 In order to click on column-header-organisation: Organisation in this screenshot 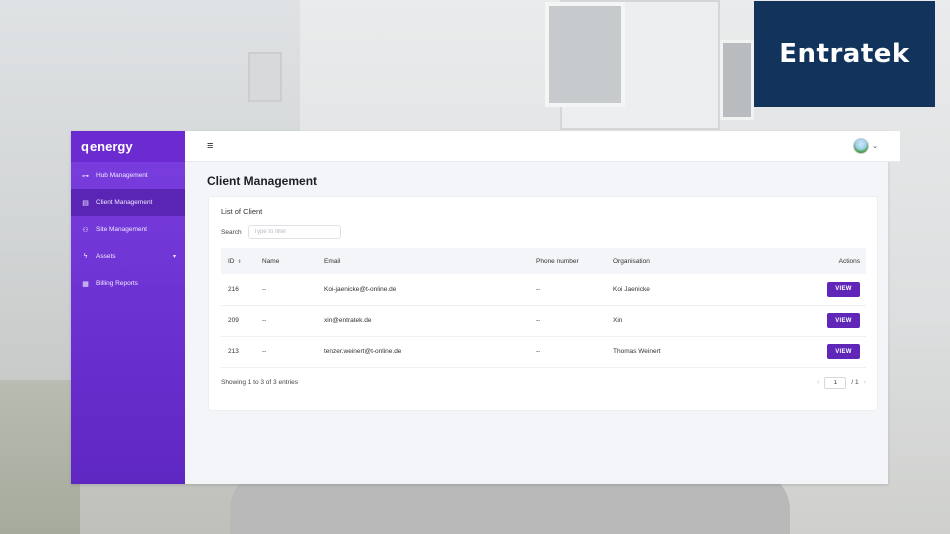, I will do `click(631, 261)`.